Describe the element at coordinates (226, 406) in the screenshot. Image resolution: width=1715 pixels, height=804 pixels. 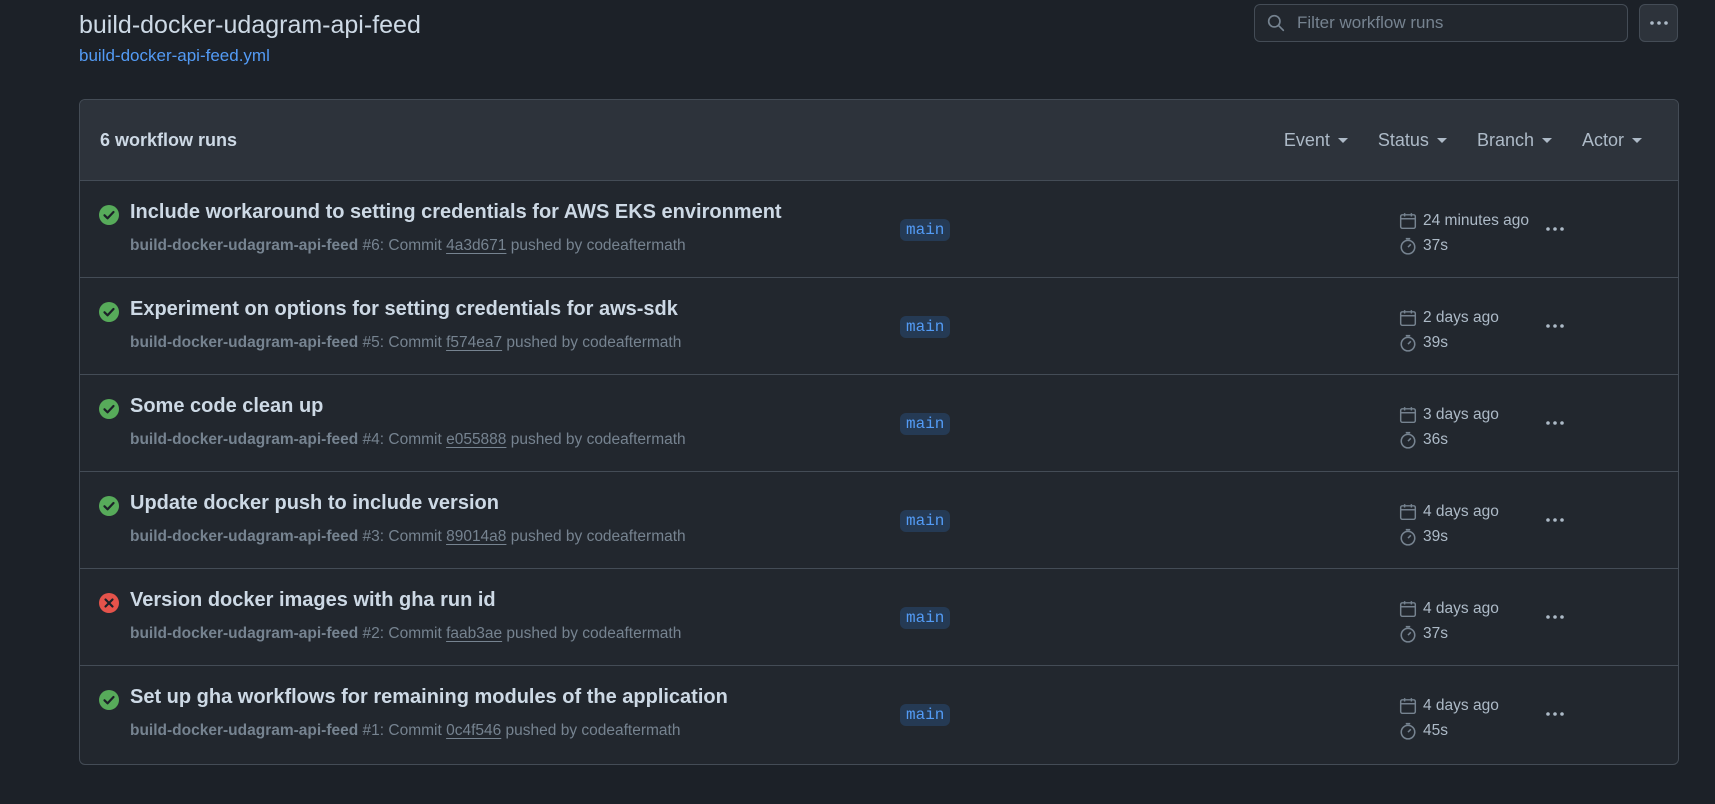
I see `run-title-link: Some code clean up` at that location.